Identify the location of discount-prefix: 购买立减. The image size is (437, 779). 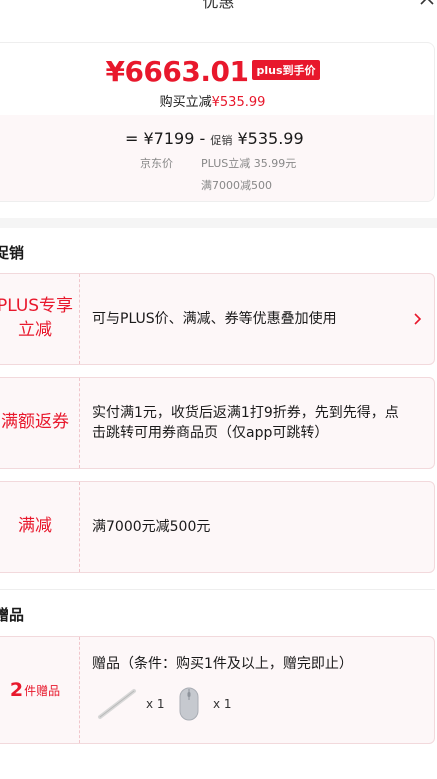
(185, 102).